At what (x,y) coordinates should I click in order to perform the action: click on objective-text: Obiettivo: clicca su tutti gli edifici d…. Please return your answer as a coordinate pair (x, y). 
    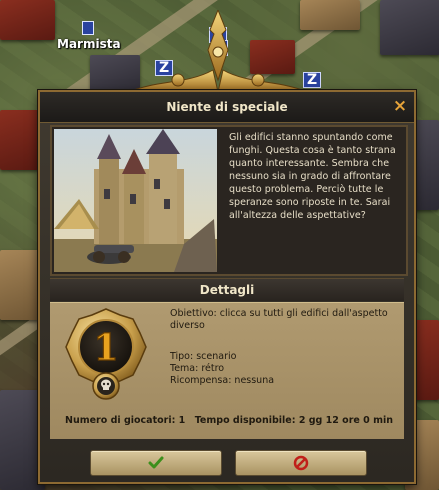
    Looking at the image, I should click on (279, 319).